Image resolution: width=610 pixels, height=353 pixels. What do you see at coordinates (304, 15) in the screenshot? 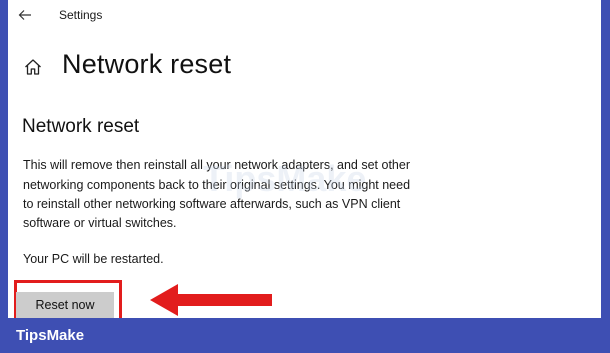
I see `title-bar: Settings` at bounding box center [304, 15].